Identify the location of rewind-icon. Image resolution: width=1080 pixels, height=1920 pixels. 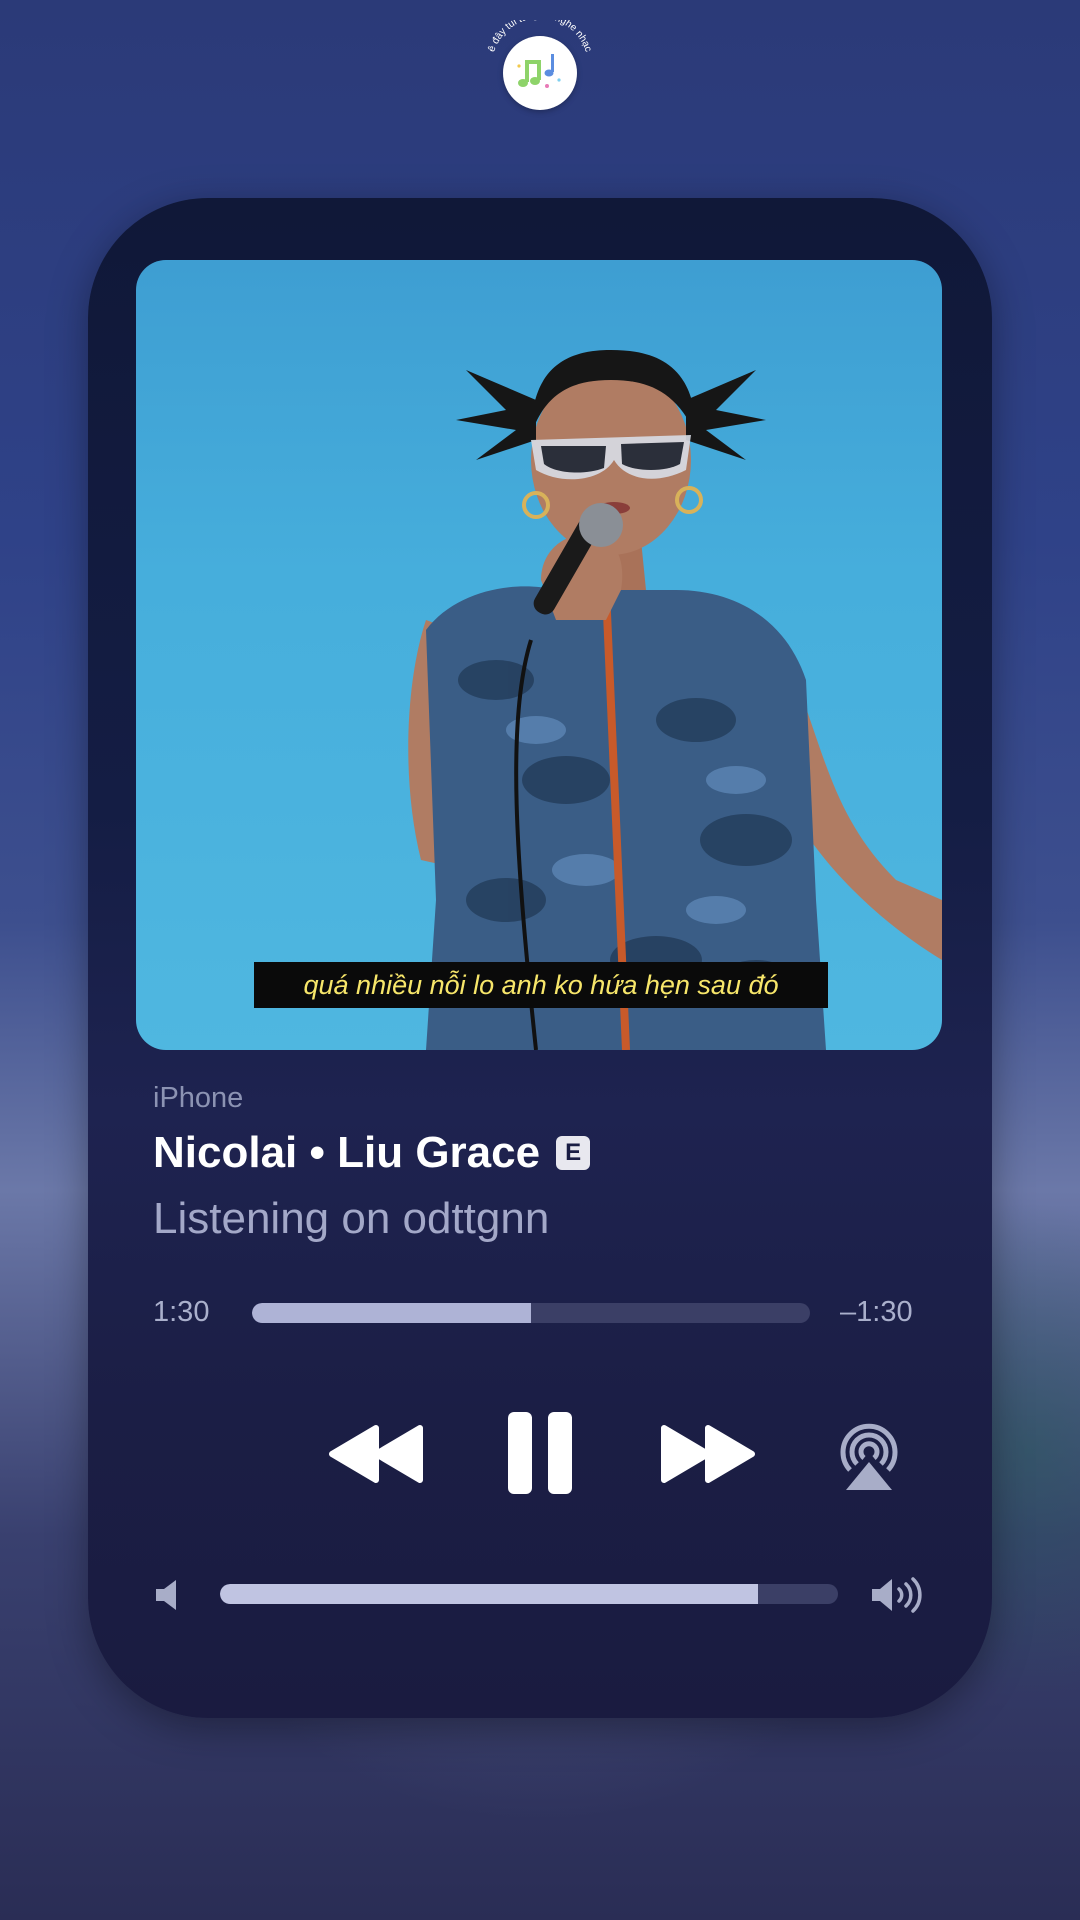
(376, 1454).